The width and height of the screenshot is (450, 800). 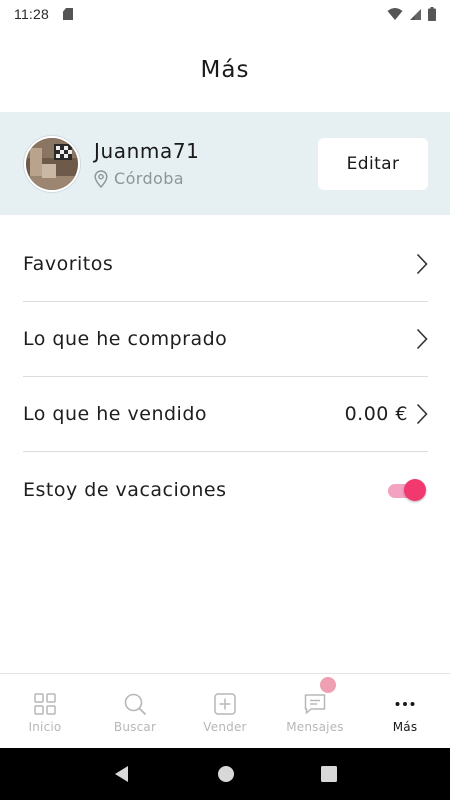 What do you see at coordinates (225, 414) in the screenshot?
I see `menu-item-vendido: Lo que he vendido 0.00 €` at bounding box center [225, 414].